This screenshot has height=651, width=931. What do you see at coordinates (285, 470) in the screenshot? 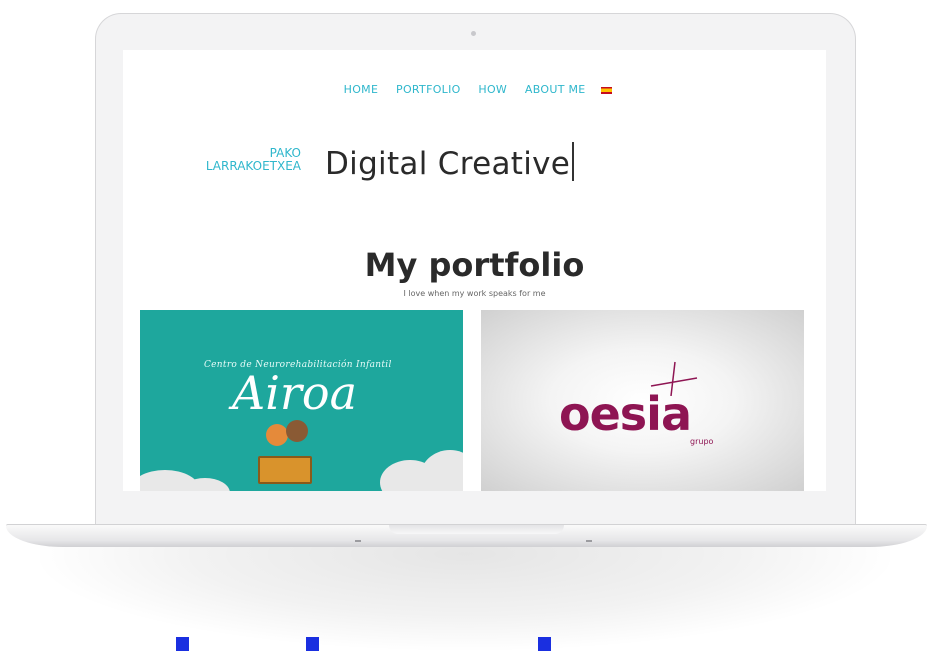
I see `balloon-basket-illustration` at bounding box center [285, 470].